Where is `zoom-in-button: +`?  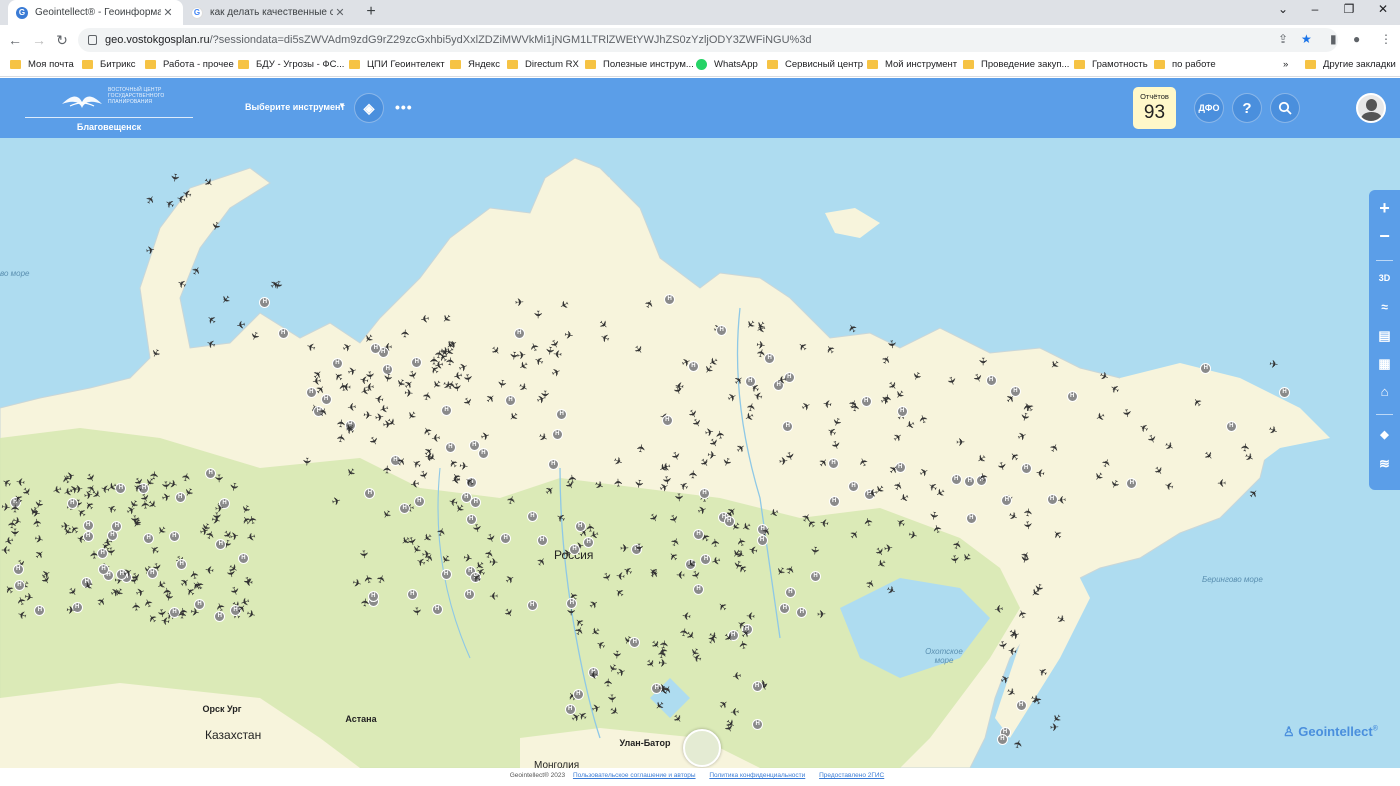
zoom-in-button: + is located at coordinates (1384, 208).